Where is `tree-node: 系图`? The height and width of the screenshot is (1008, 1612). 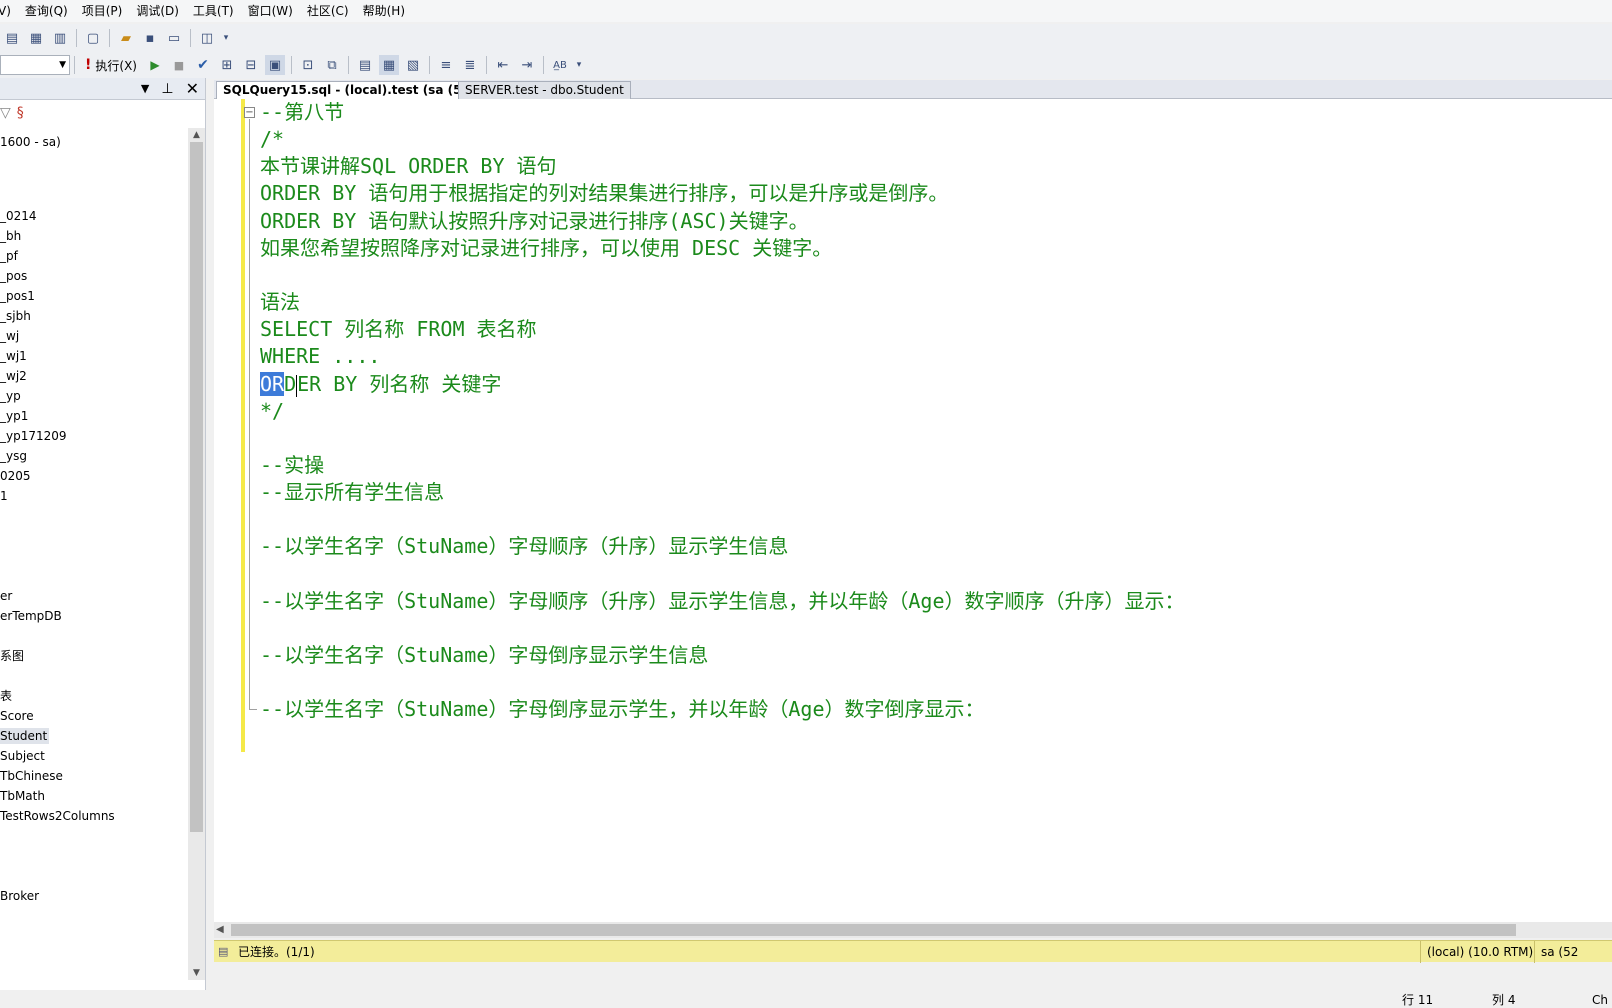
tree-node: 系图 is located at coordinates (12, 656).